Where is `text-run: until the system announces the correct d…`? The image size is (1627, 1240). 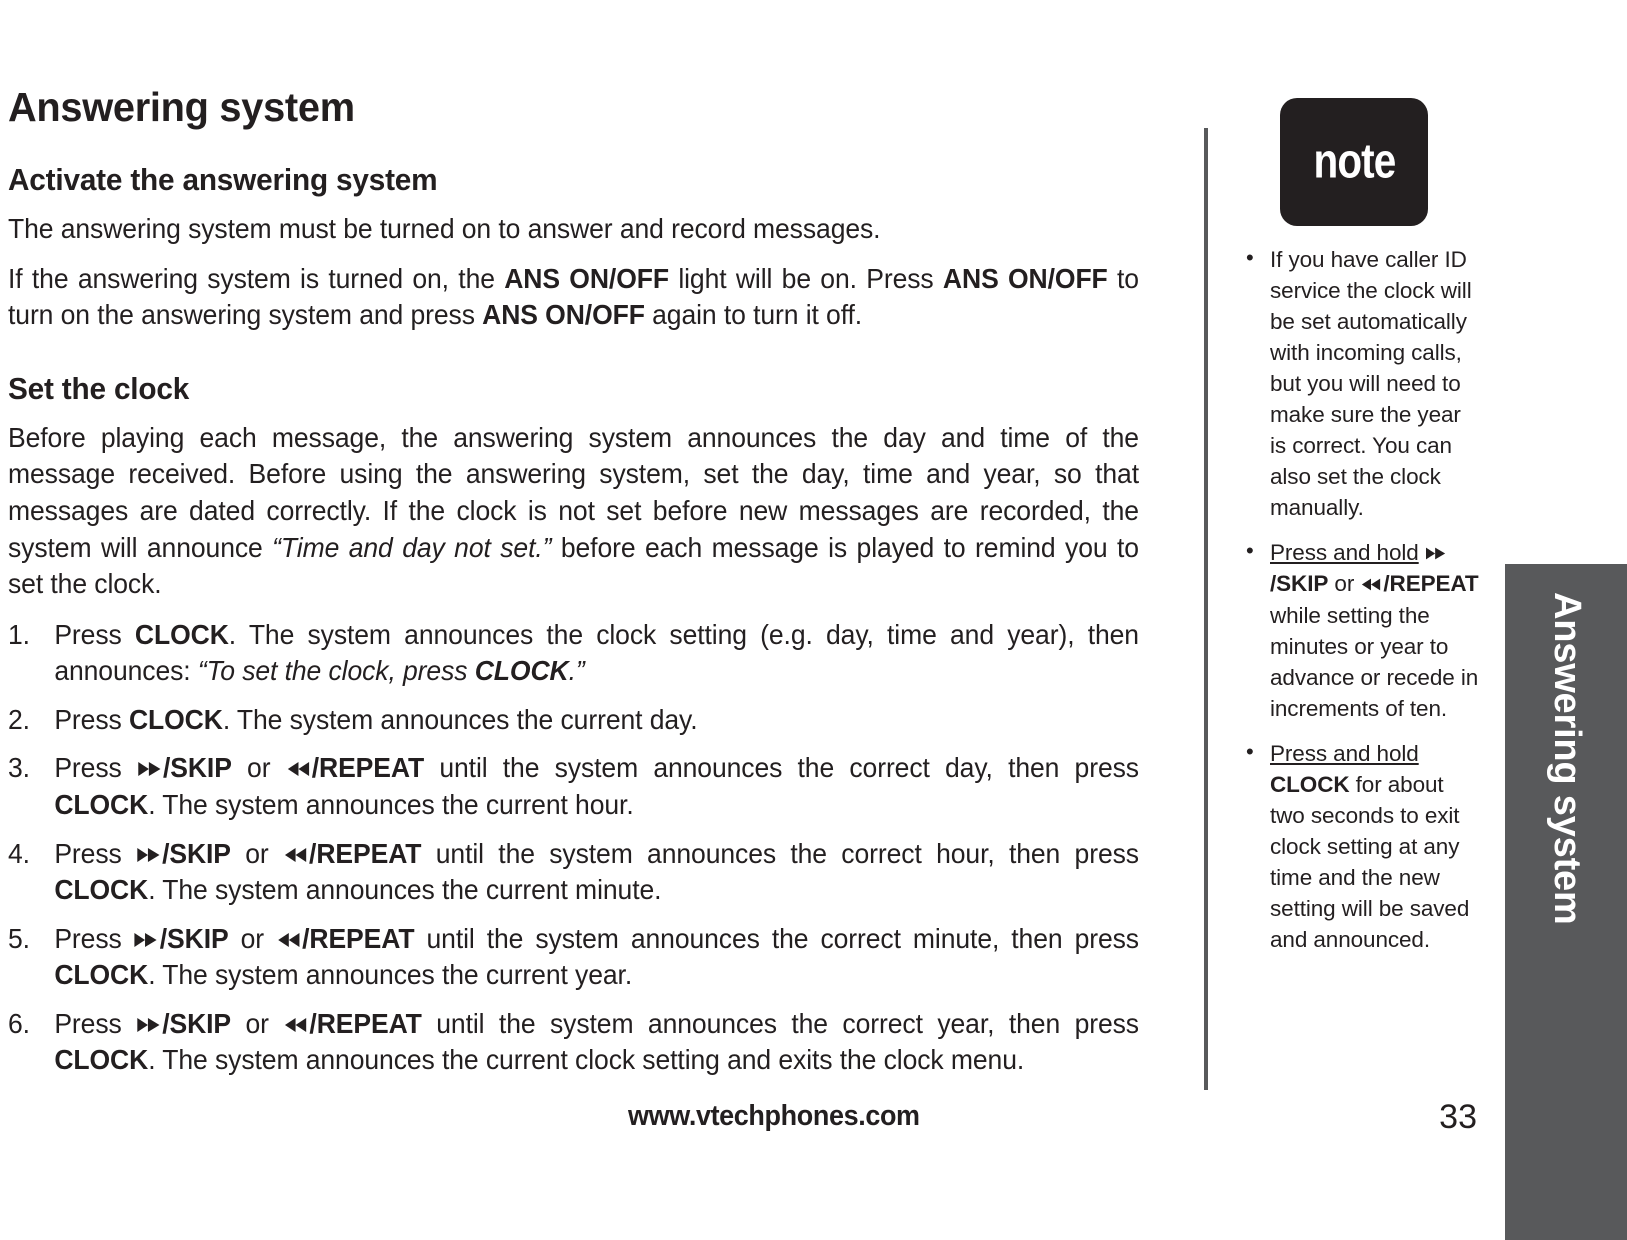 text-run: until the system announces the correct d… is located at coordinates (781, 768).